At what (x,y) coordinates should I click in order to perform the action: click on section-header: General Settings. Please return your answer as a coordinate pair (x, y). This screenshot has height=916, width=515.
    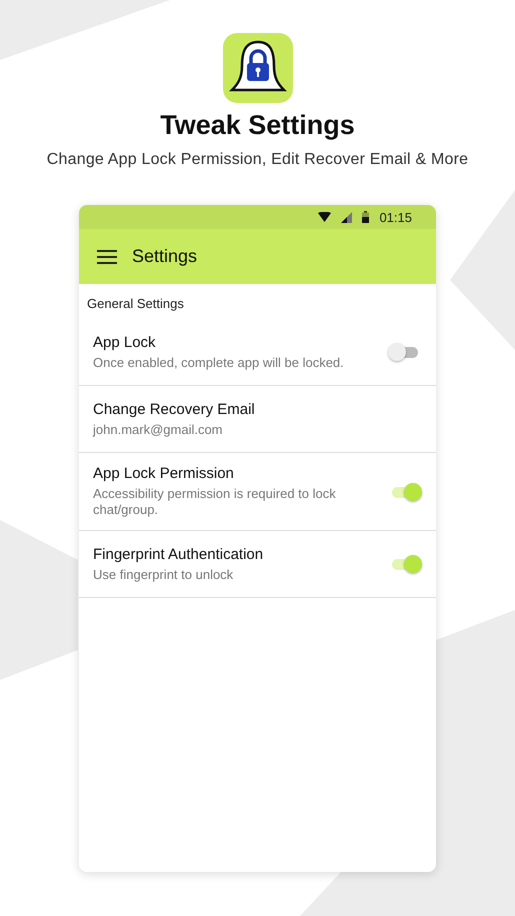
    Looking at the image, I should click on (135, 304).